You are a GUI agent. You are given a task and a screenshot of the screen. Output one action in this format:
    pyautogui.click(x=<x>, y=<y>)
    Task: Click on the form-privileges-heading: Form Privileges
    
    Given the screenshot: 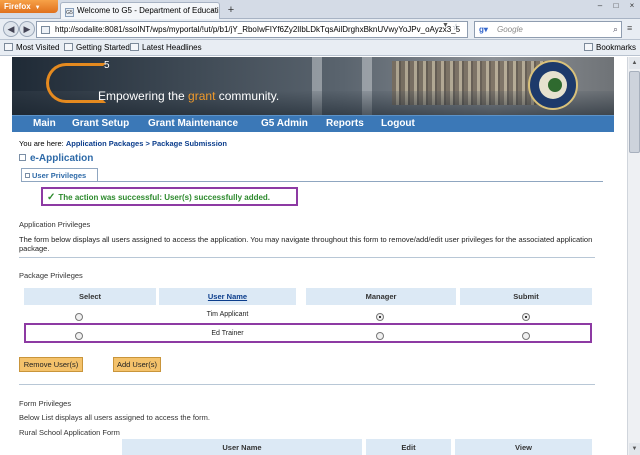 What is the action you would take?
    pyautogui.click(x=45, y=403)
    